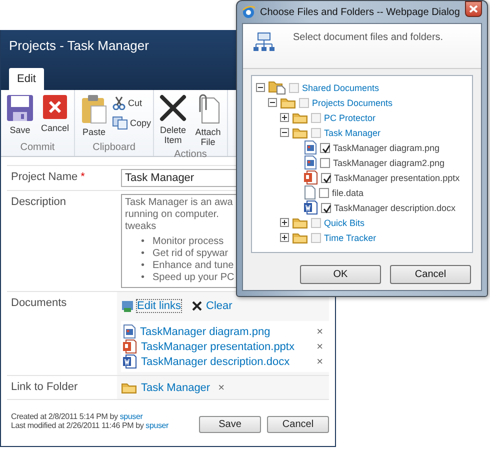 The image size is (490, 450). I want to click on cancel-icon, so click(55, 107).